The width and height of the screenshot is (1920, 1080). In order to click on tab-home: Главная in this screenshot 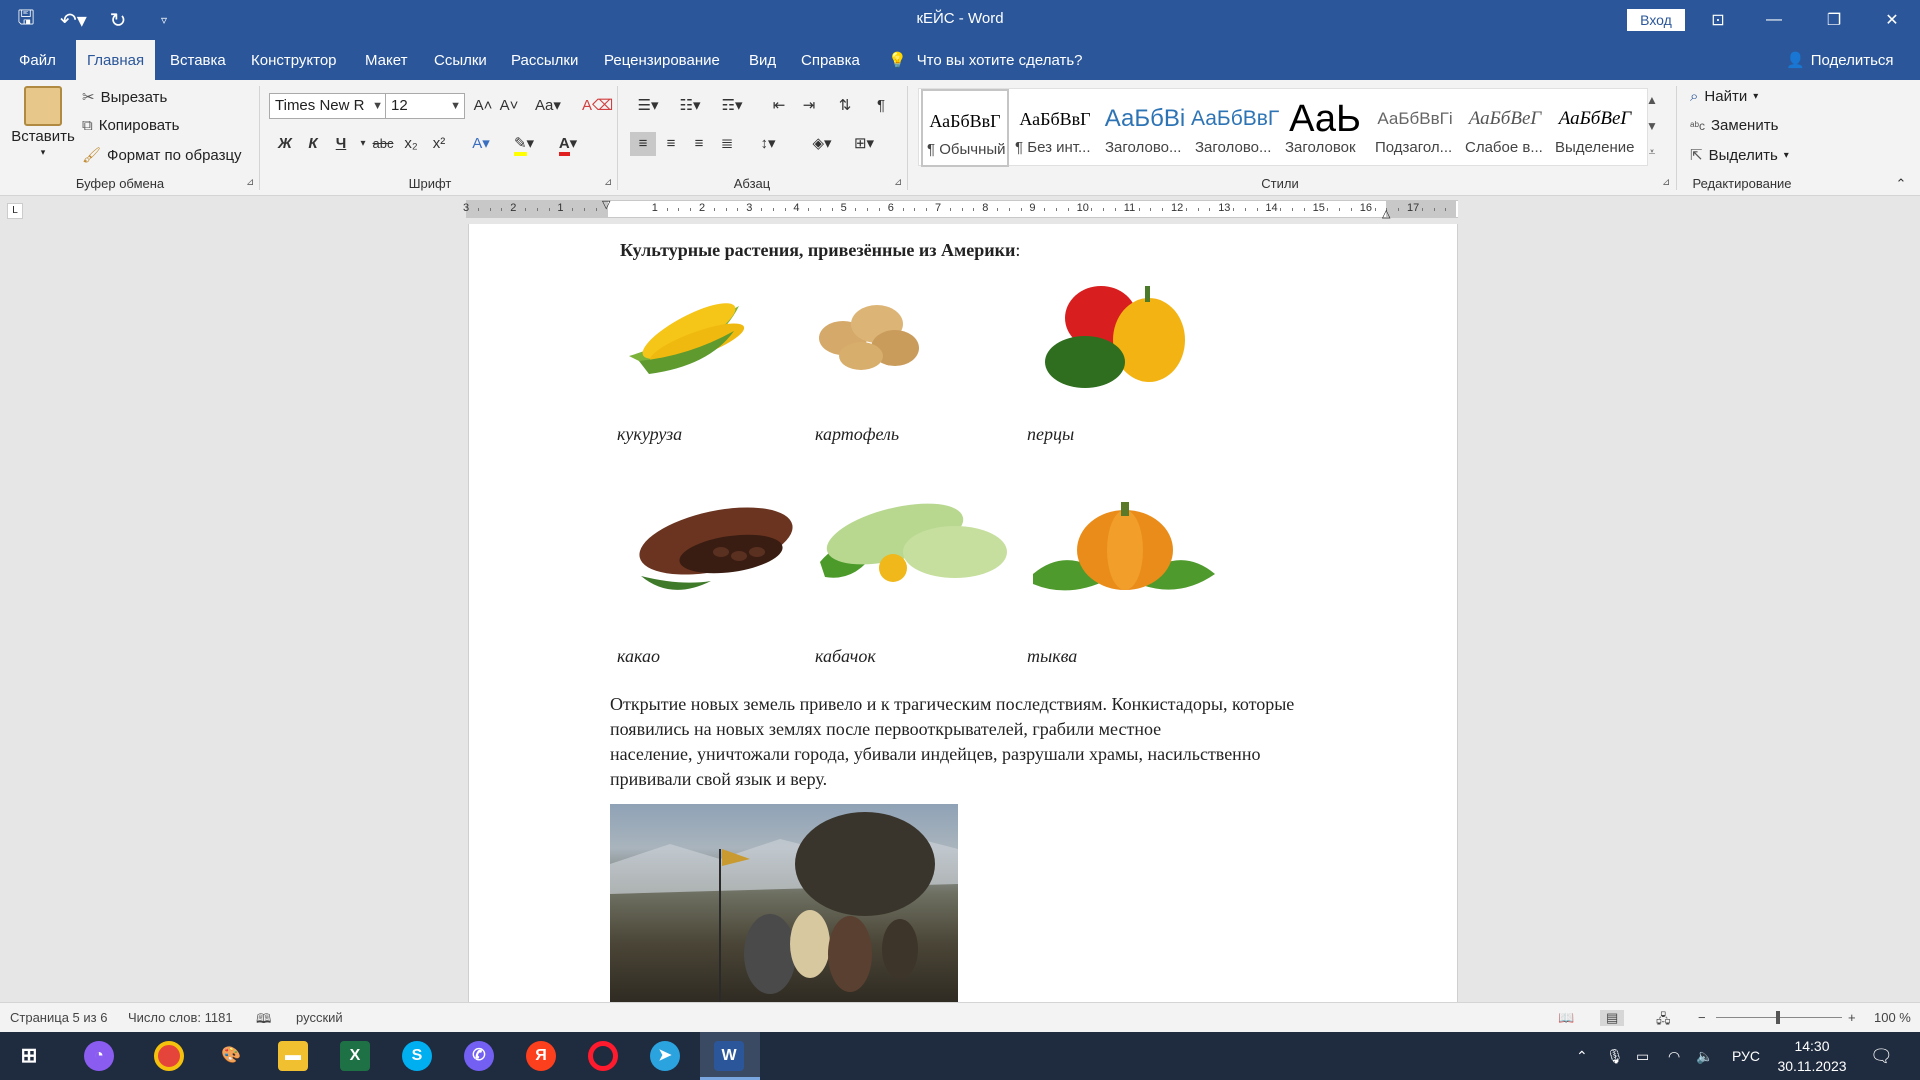, I will do `click(116, 60)`.